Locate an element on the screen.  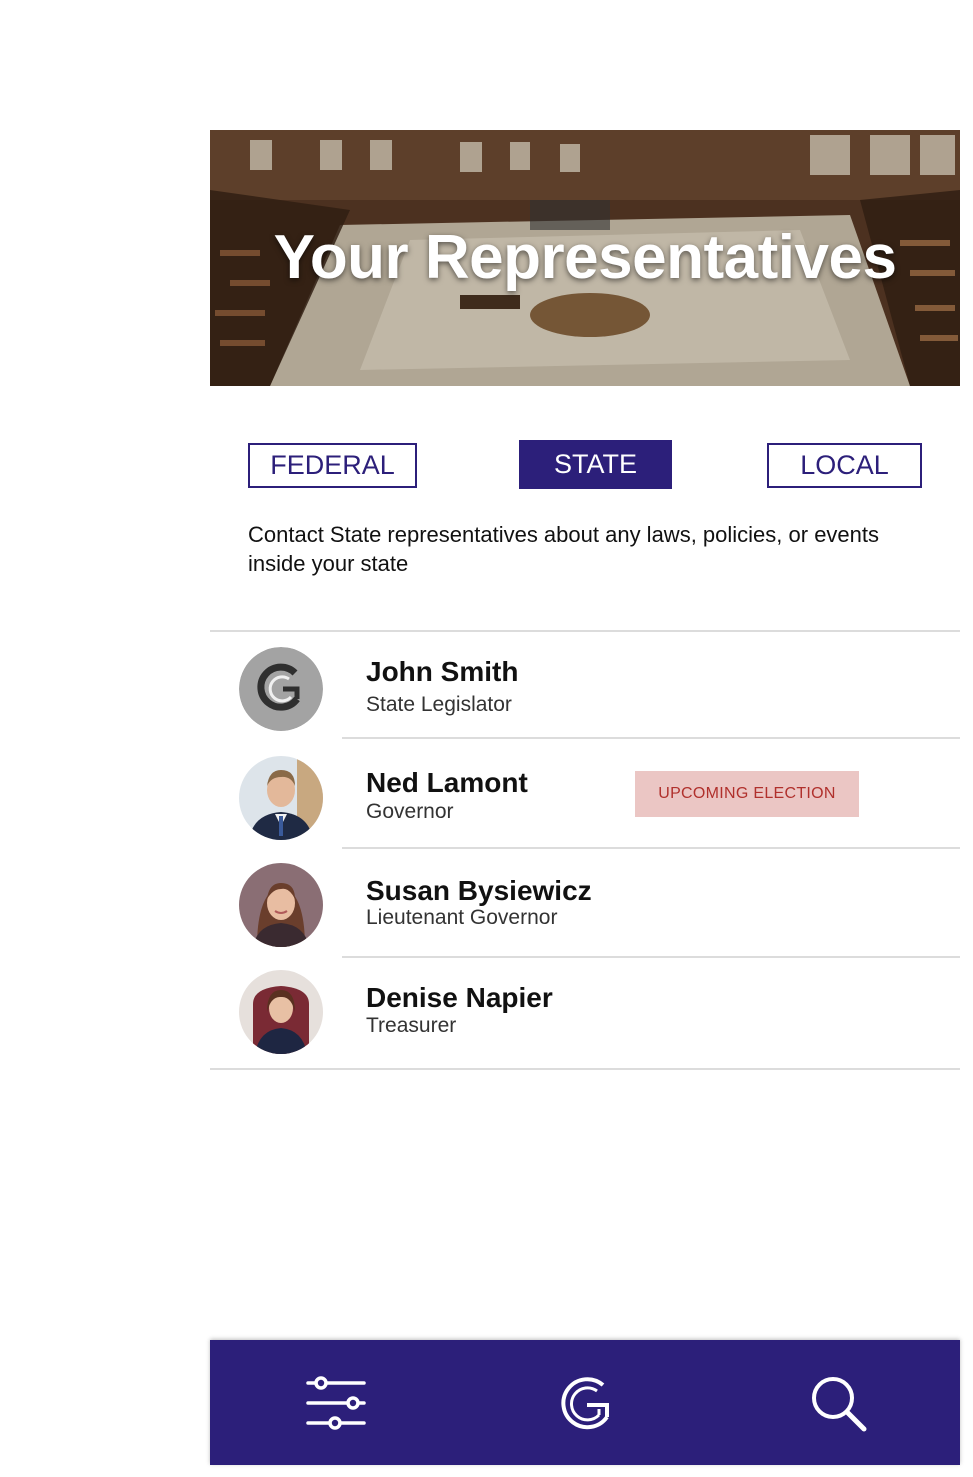
app-logo-icon is located at coordinates (585, 1403).